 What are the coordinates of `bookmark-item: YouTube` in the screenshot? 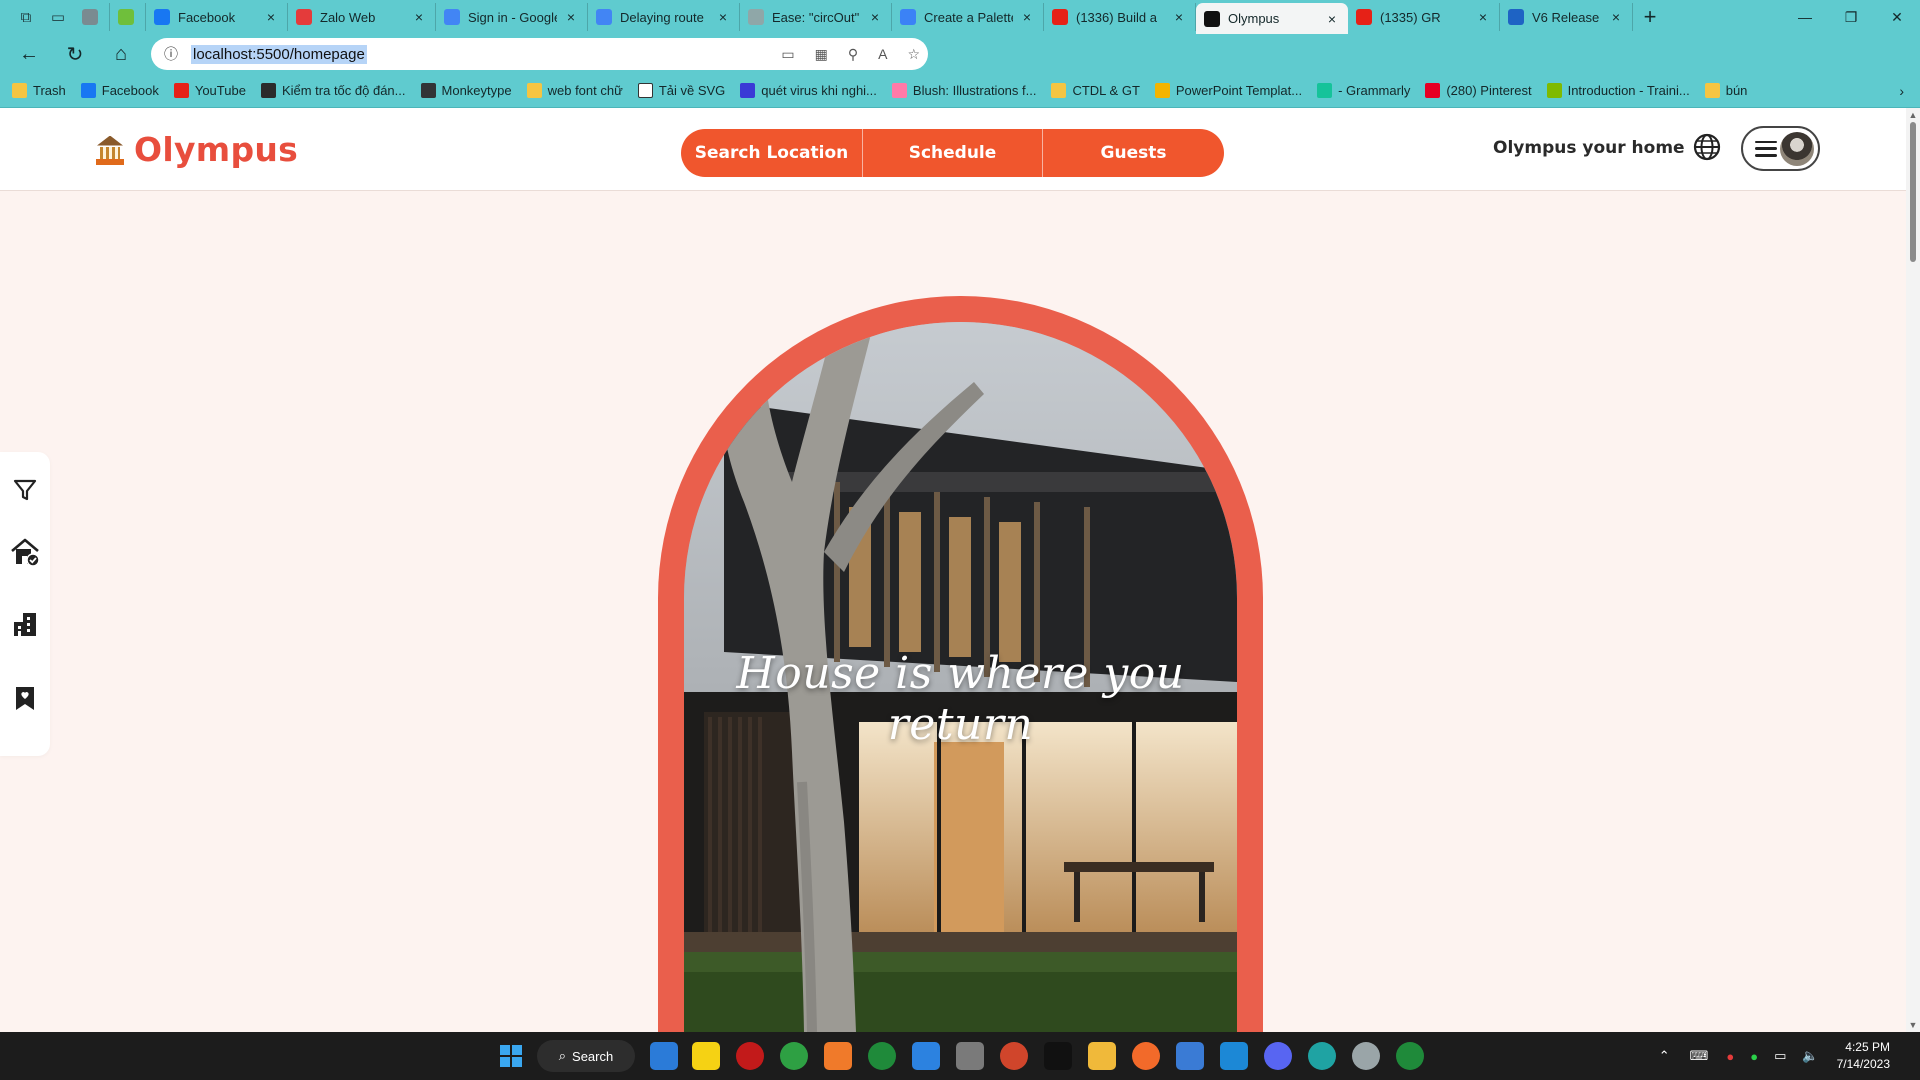 It's located at (209, 90).